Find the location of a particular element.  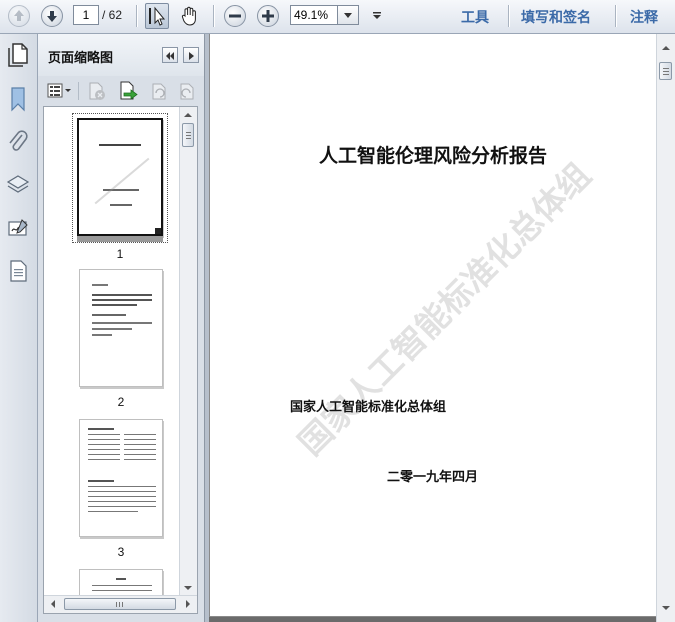

document-organization: 国家人工智能标准化总体组 is located at coordinates (368, 407).